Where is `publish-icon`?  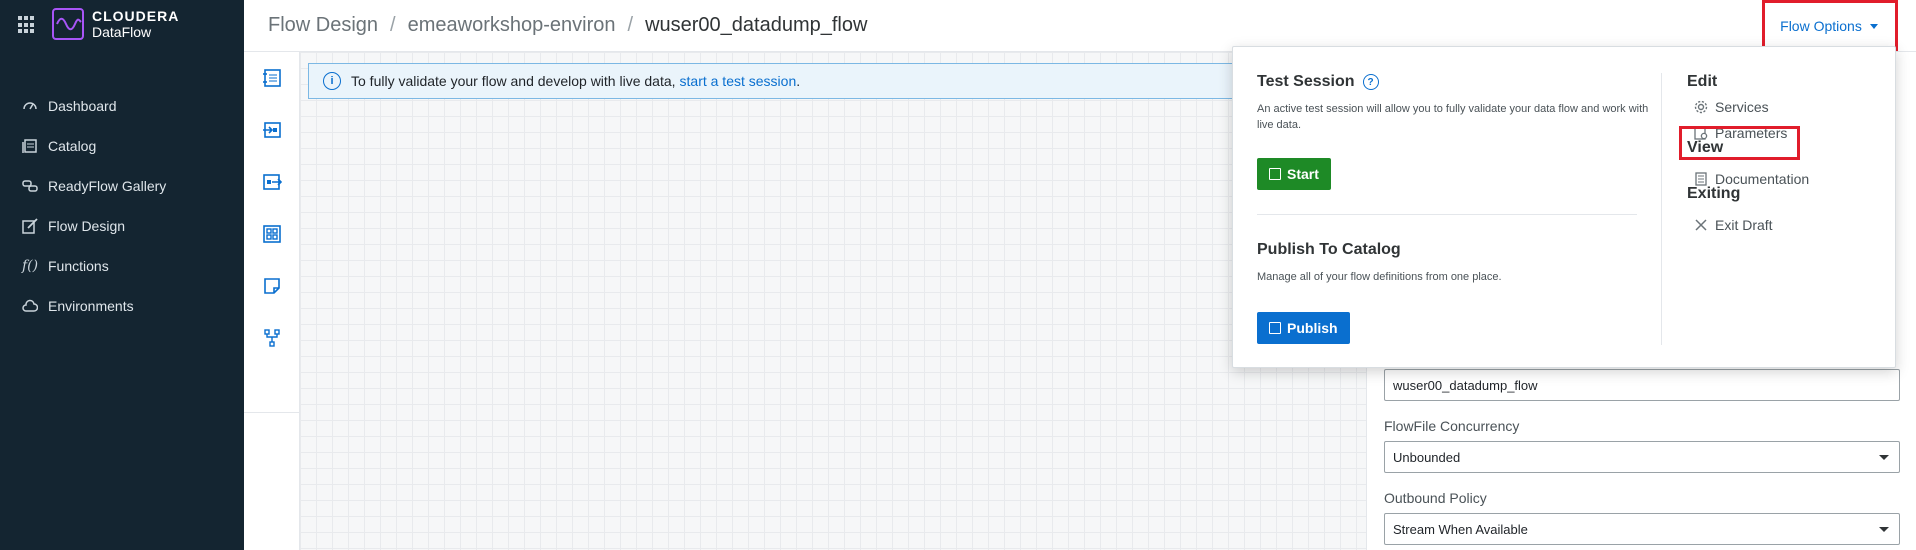
publish-icon is located at coordinates (1275, 328).